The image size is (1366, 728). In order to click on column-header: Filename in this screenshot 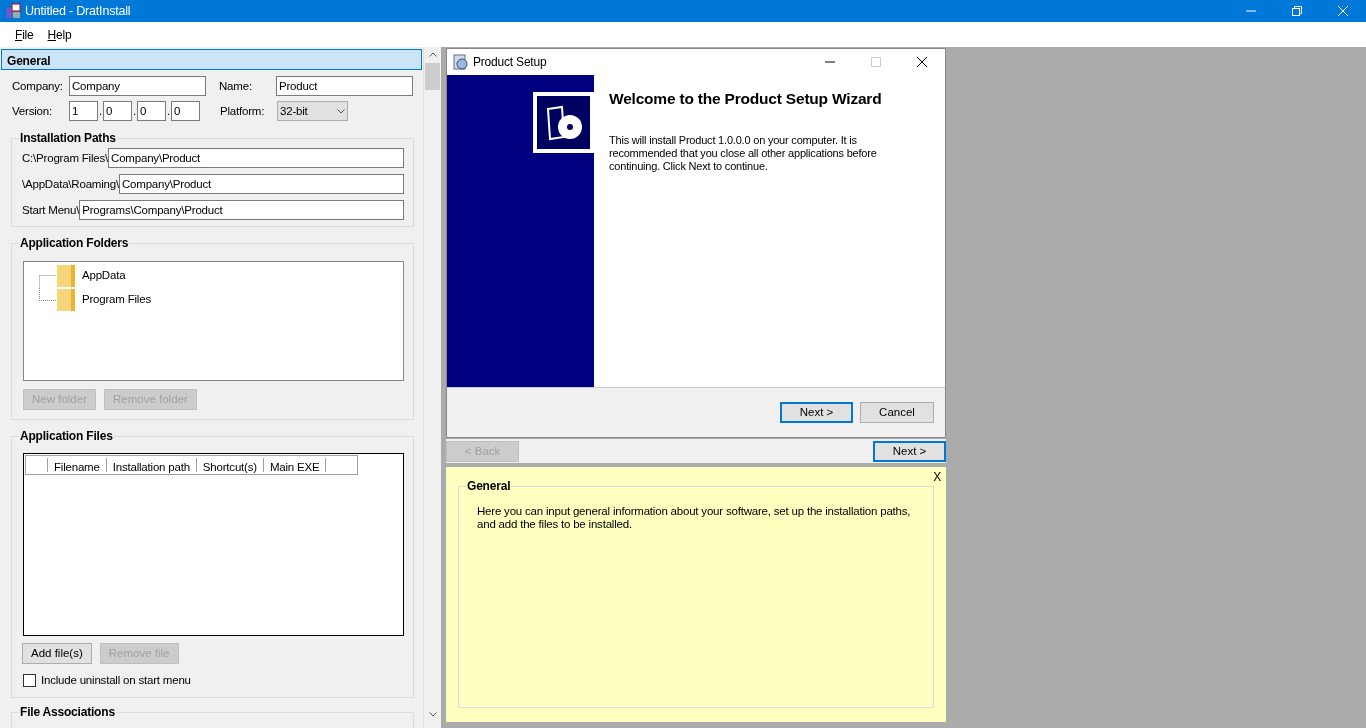, I will do `click(77, 465)`.